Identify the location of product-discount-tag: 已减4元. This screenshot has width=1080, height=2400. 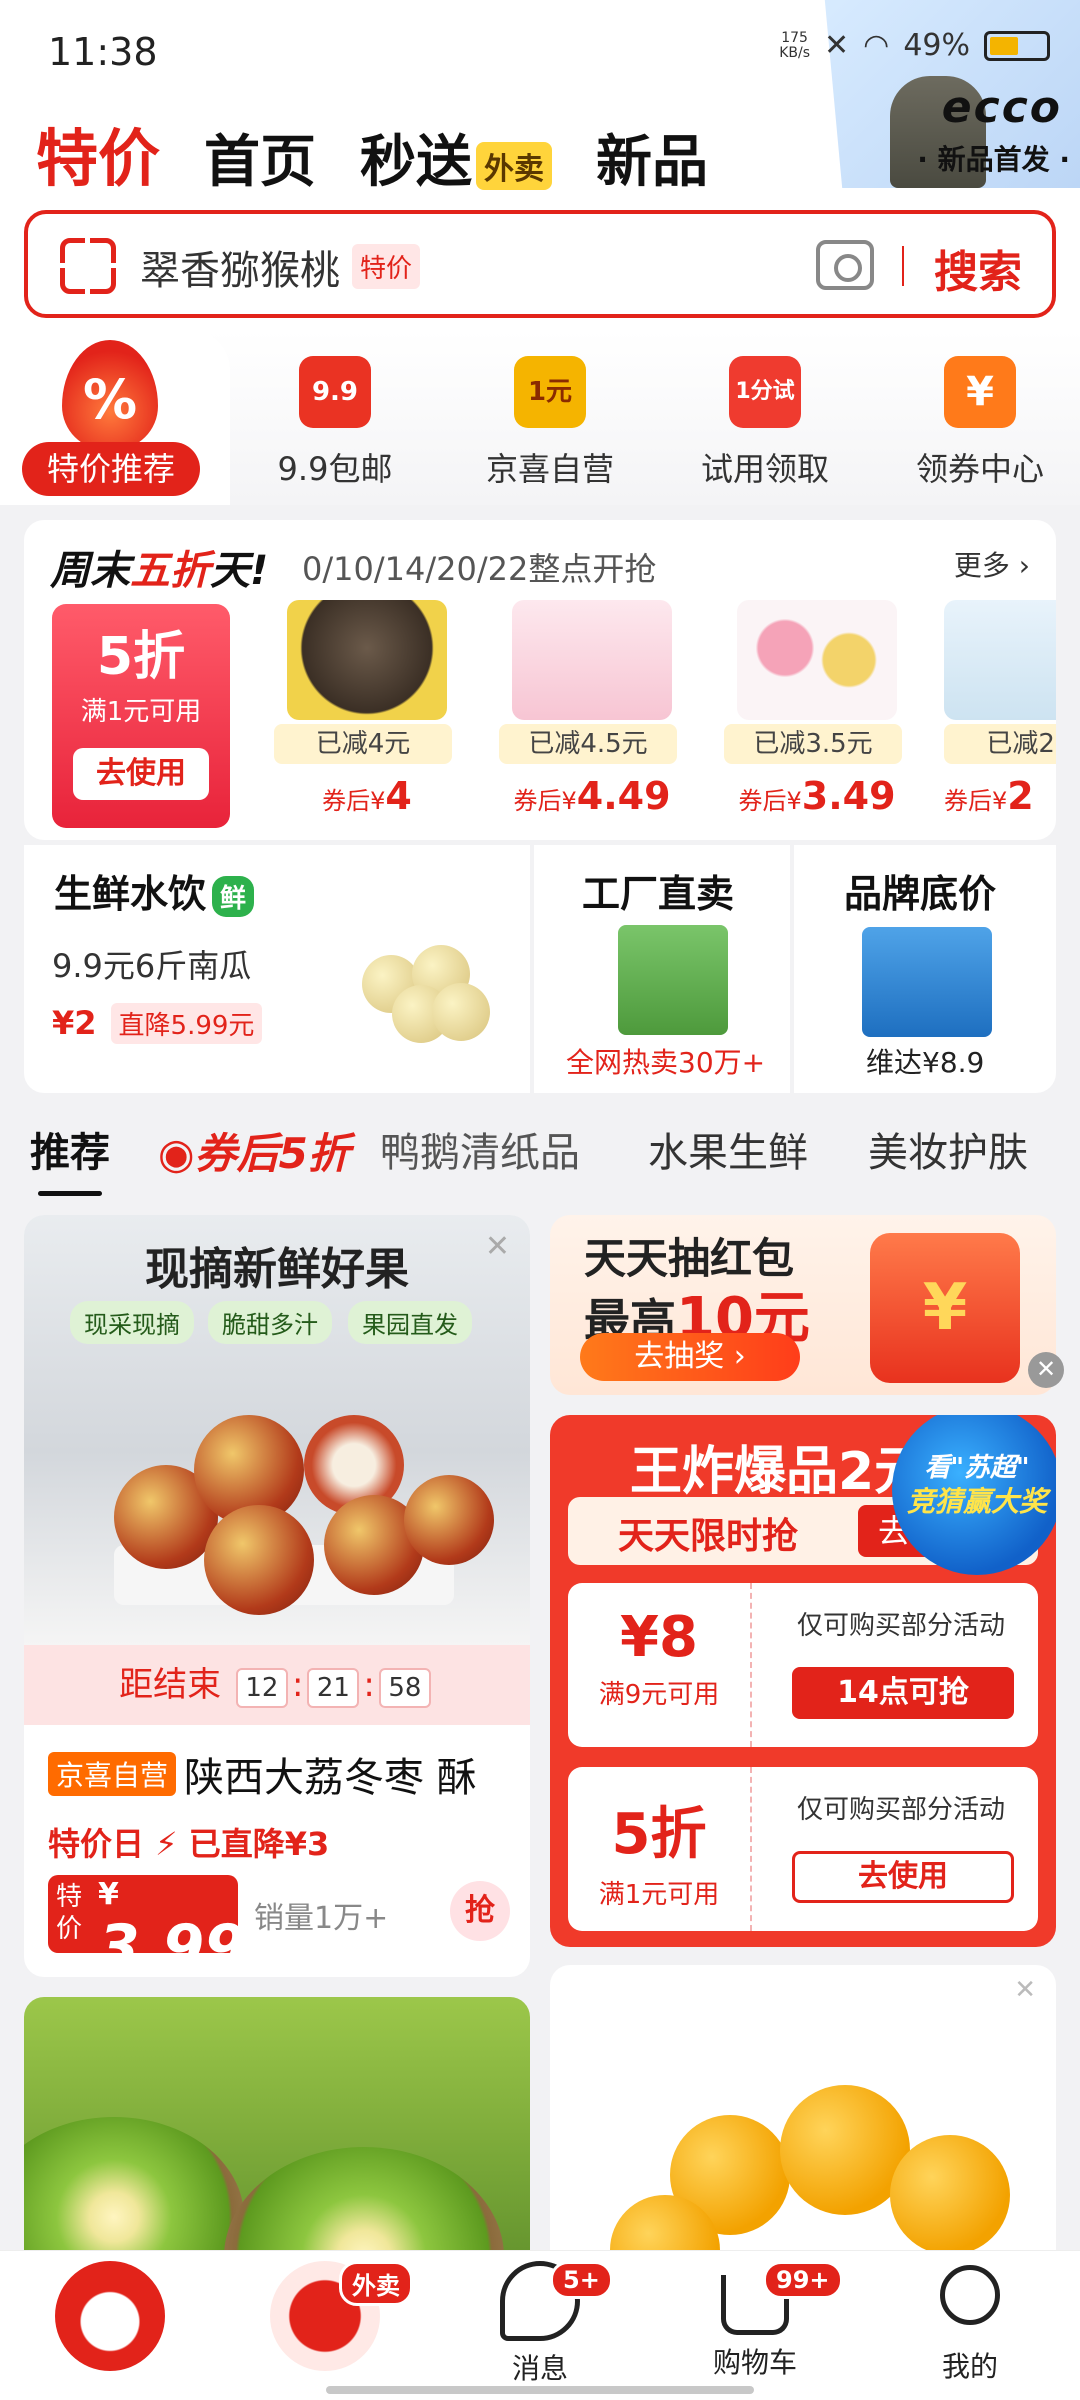
(363, 744).